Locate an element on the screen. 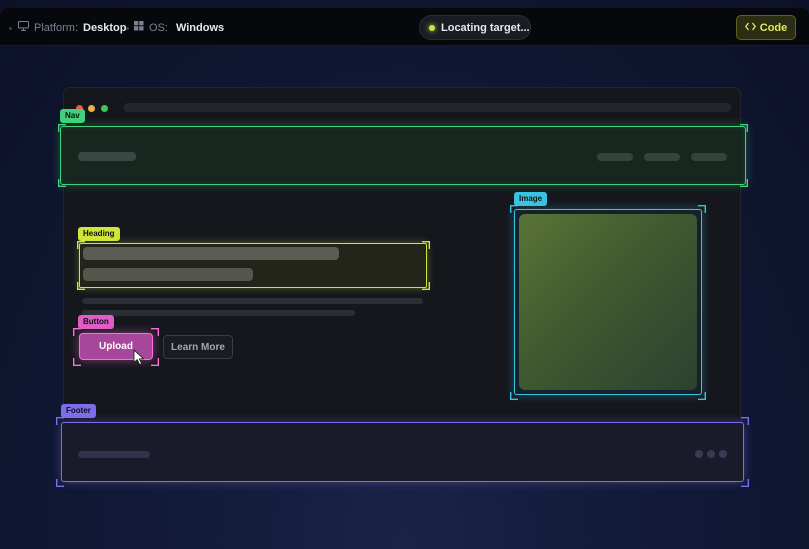 Image resolution: width=809 pixels, height=549 pixels. platform-label: Platform: is located at coordinates (56, 27).